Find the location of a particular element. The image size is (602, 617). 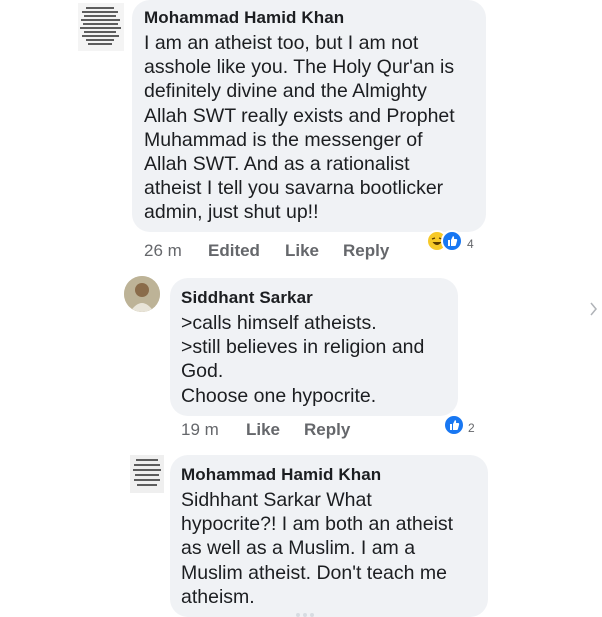

comment-actions: 19 m Like Reply is located at coordinates (306, 432).